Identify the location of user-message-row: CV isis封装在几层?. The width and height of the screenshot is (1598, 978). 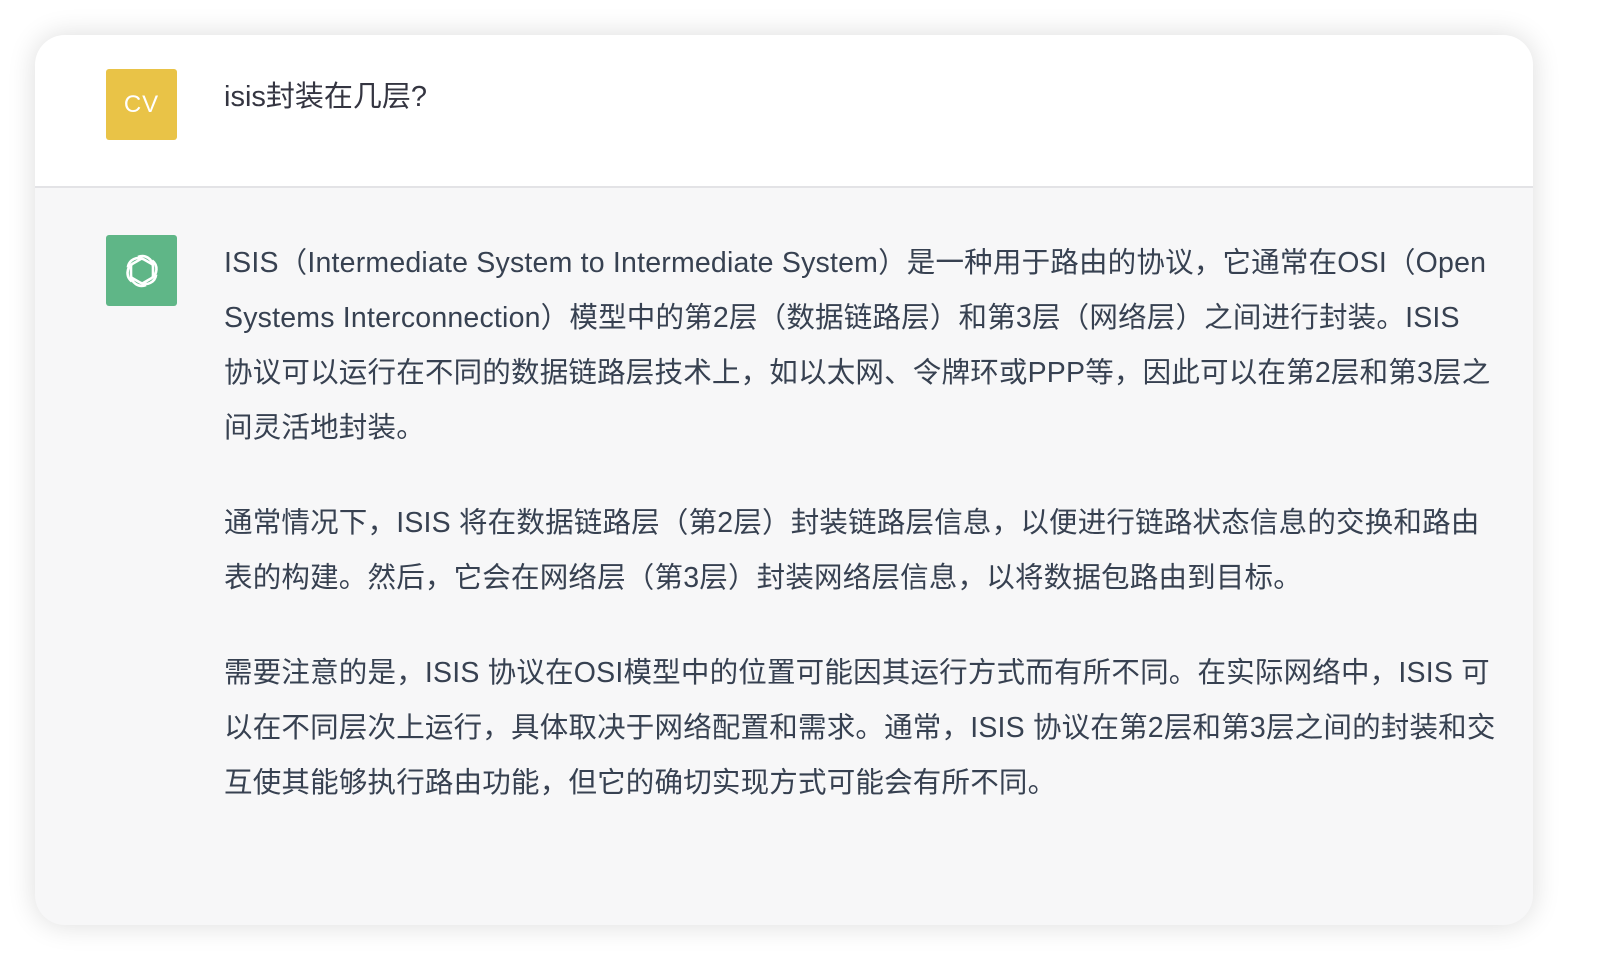
(784, 111).